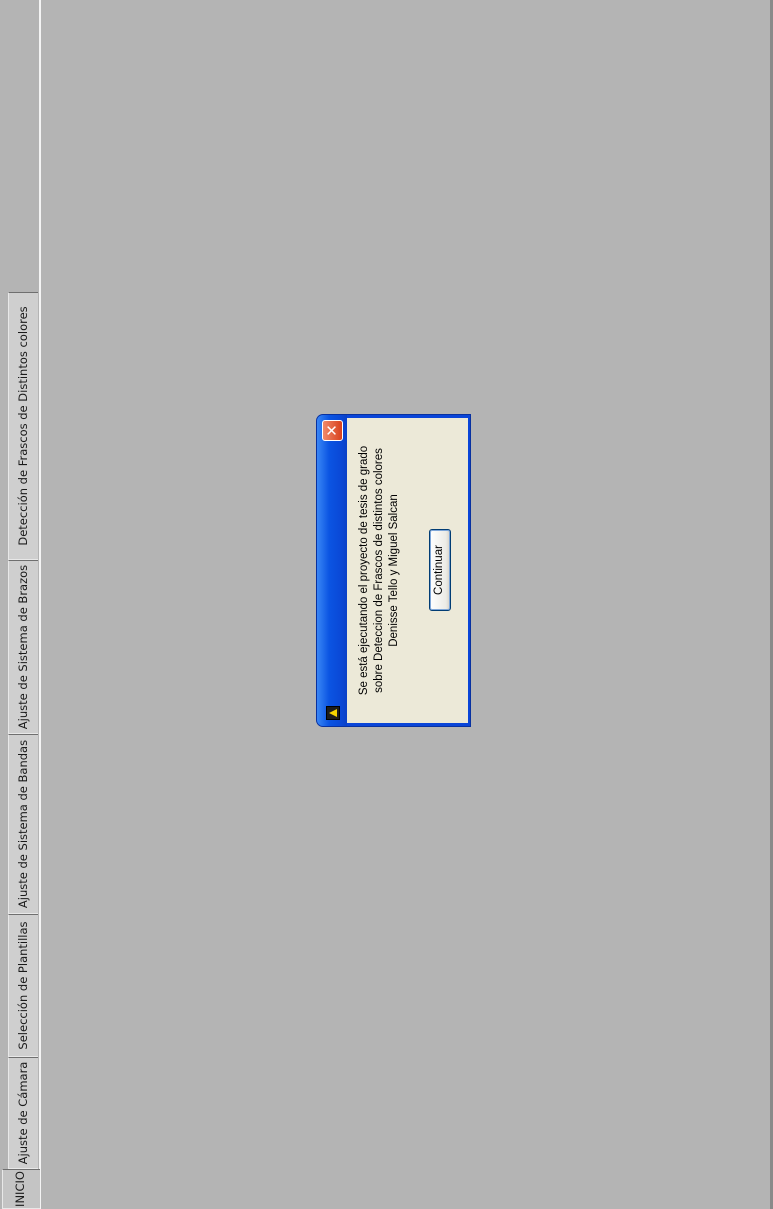  I want to click on dialog-titlebar: ✕, so click(332, 570).